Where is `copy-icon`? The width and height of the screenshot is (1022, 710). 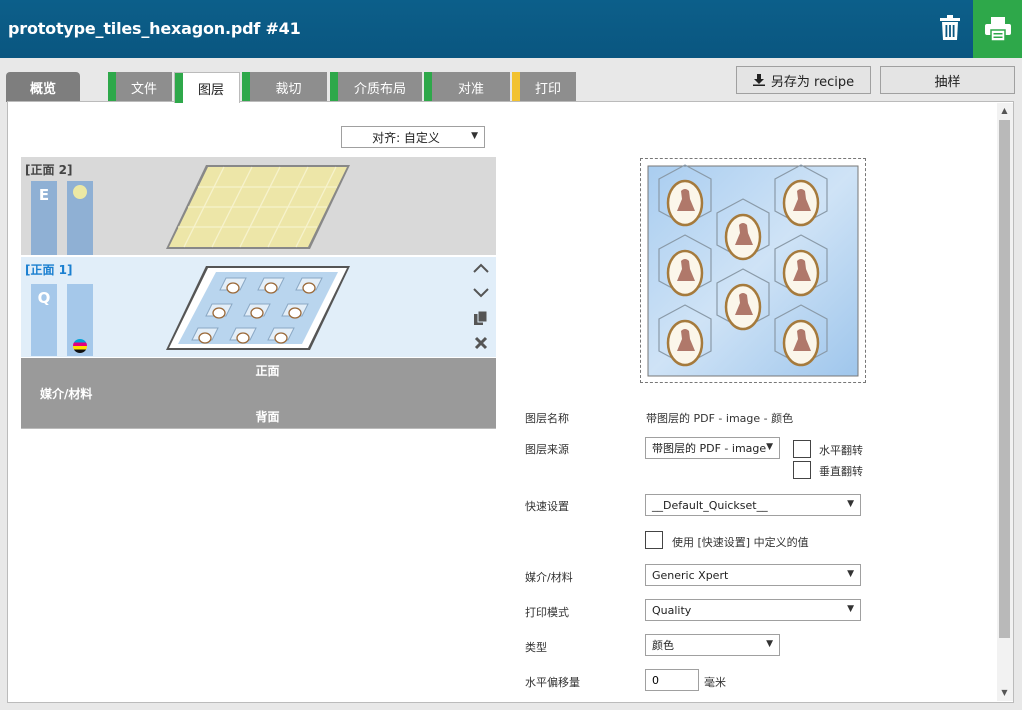 copy-icon is located at coordinates (481, 317).